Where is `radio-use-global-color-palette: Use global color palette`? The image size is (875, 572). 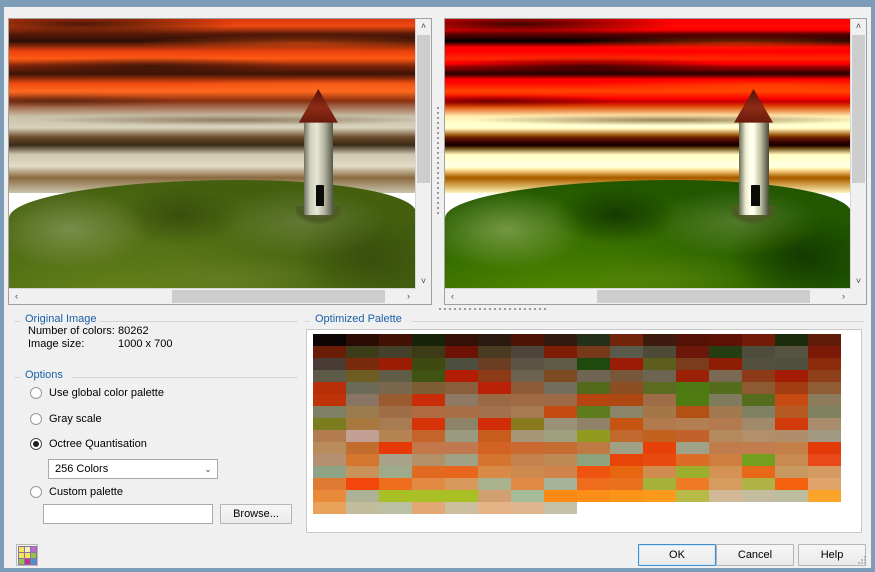
radio-use-global-color-palette: Use global color palette is located at coordinates (97, 393).